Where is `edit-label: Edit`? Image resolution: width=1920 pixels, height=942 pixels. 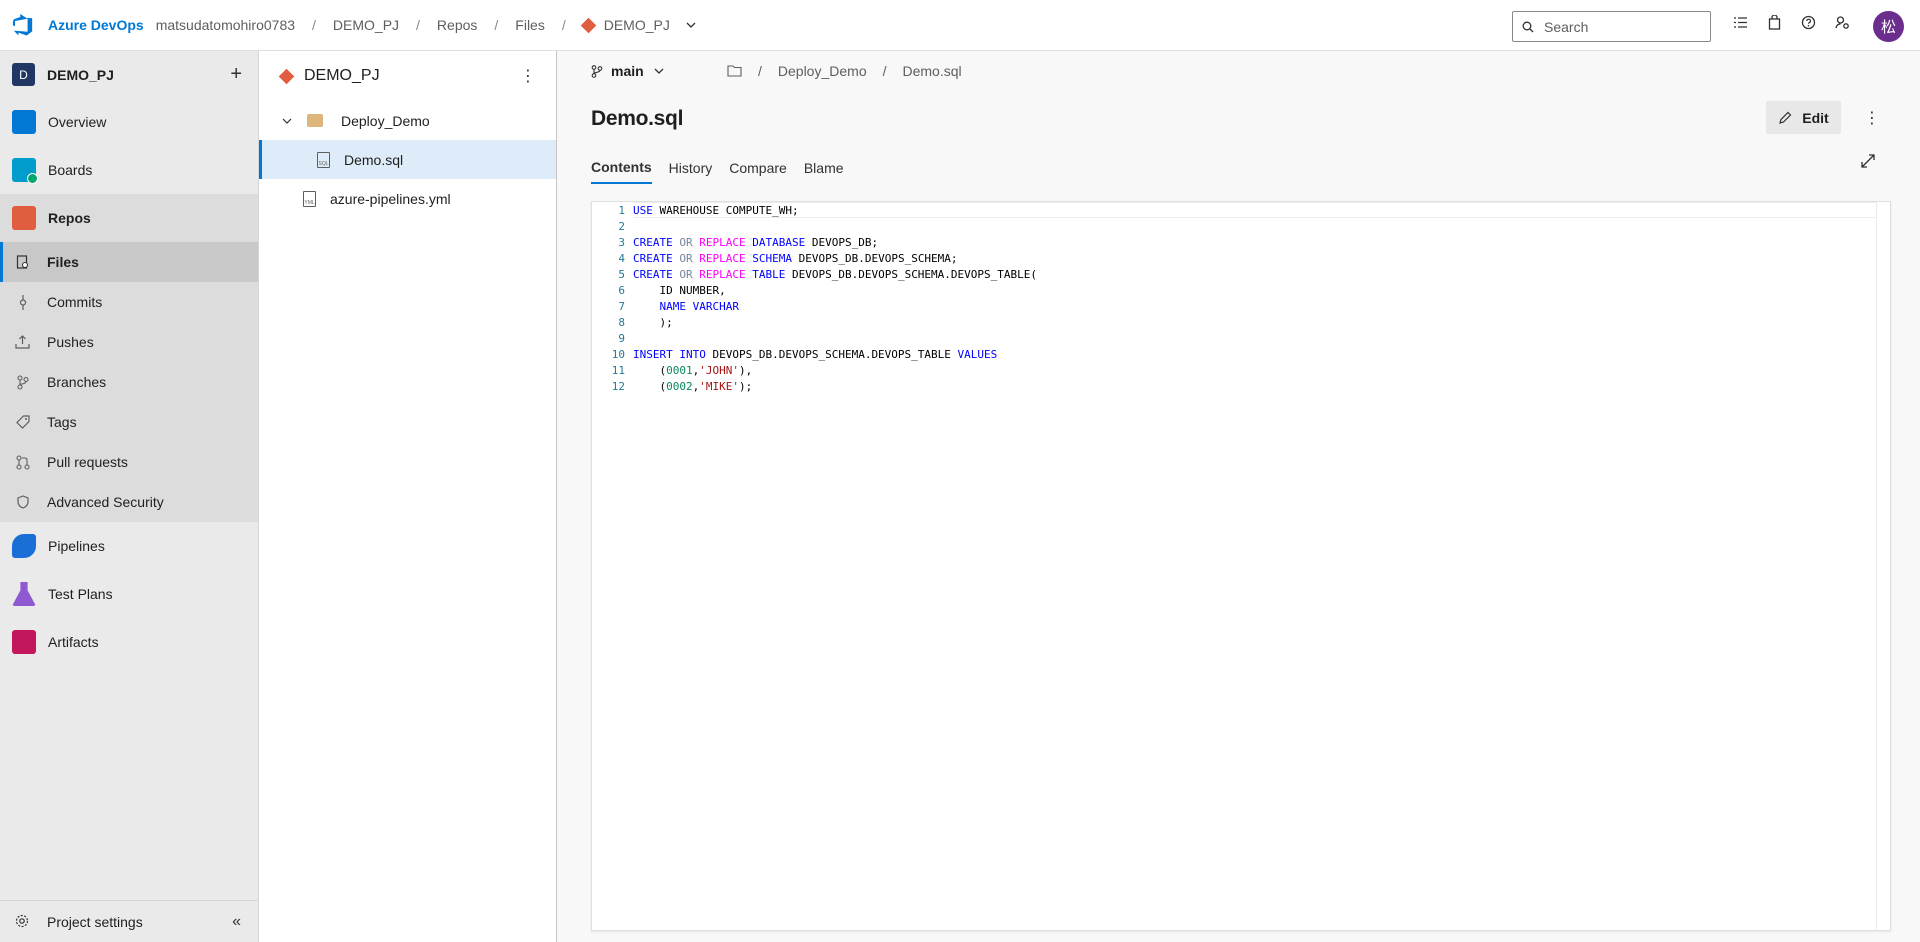
edit-label: Edit is located at coordinates (1815, 117).